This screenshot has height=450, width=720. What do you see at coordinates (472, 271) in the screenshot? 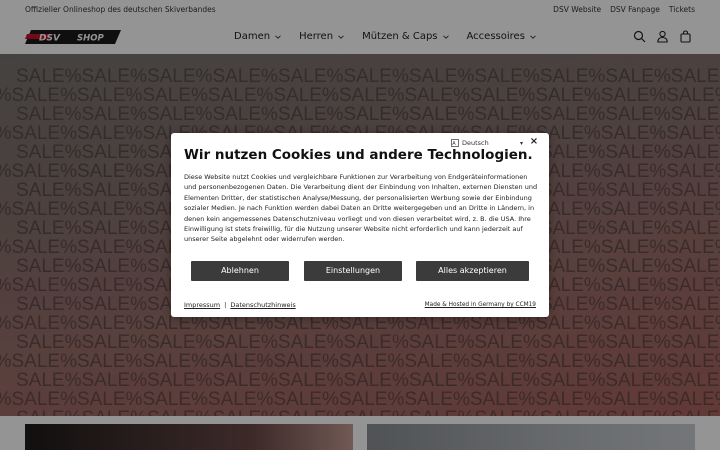
I see `accept-all-button: Alles akzeptieren` at bounding box center [472, 271].